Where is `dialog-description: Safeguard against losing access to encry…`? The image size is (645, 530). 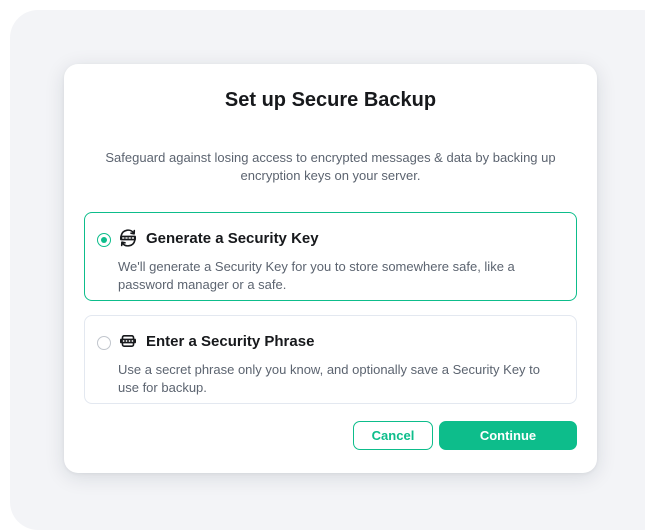
dialog-description: Safeguard against losing access to encry… is located at coordinates (330, 166).